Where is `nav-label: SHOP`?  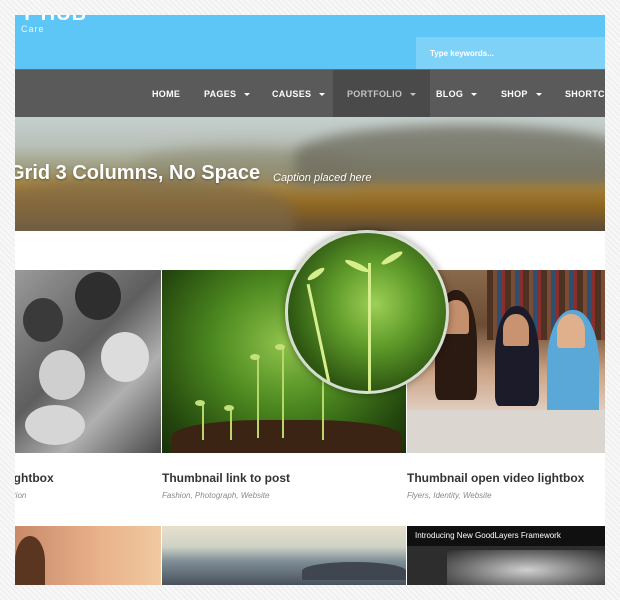
nav-label: SHOP is located at coordinates (514, 94).